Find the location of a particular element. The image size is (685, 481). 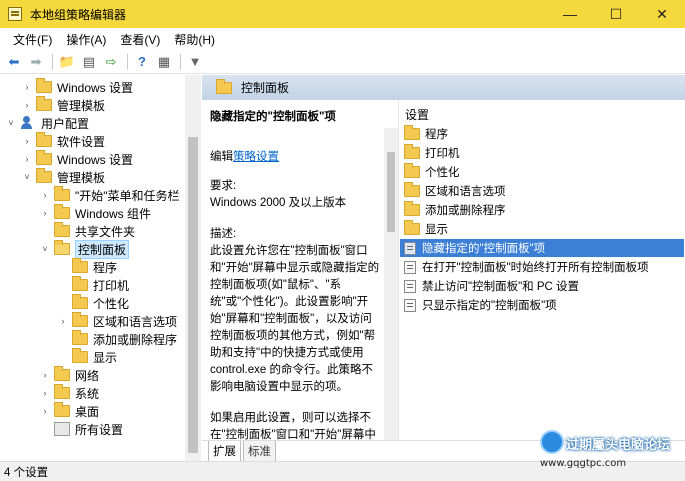

tree-scrollbar is located at coordinates (193, 268).